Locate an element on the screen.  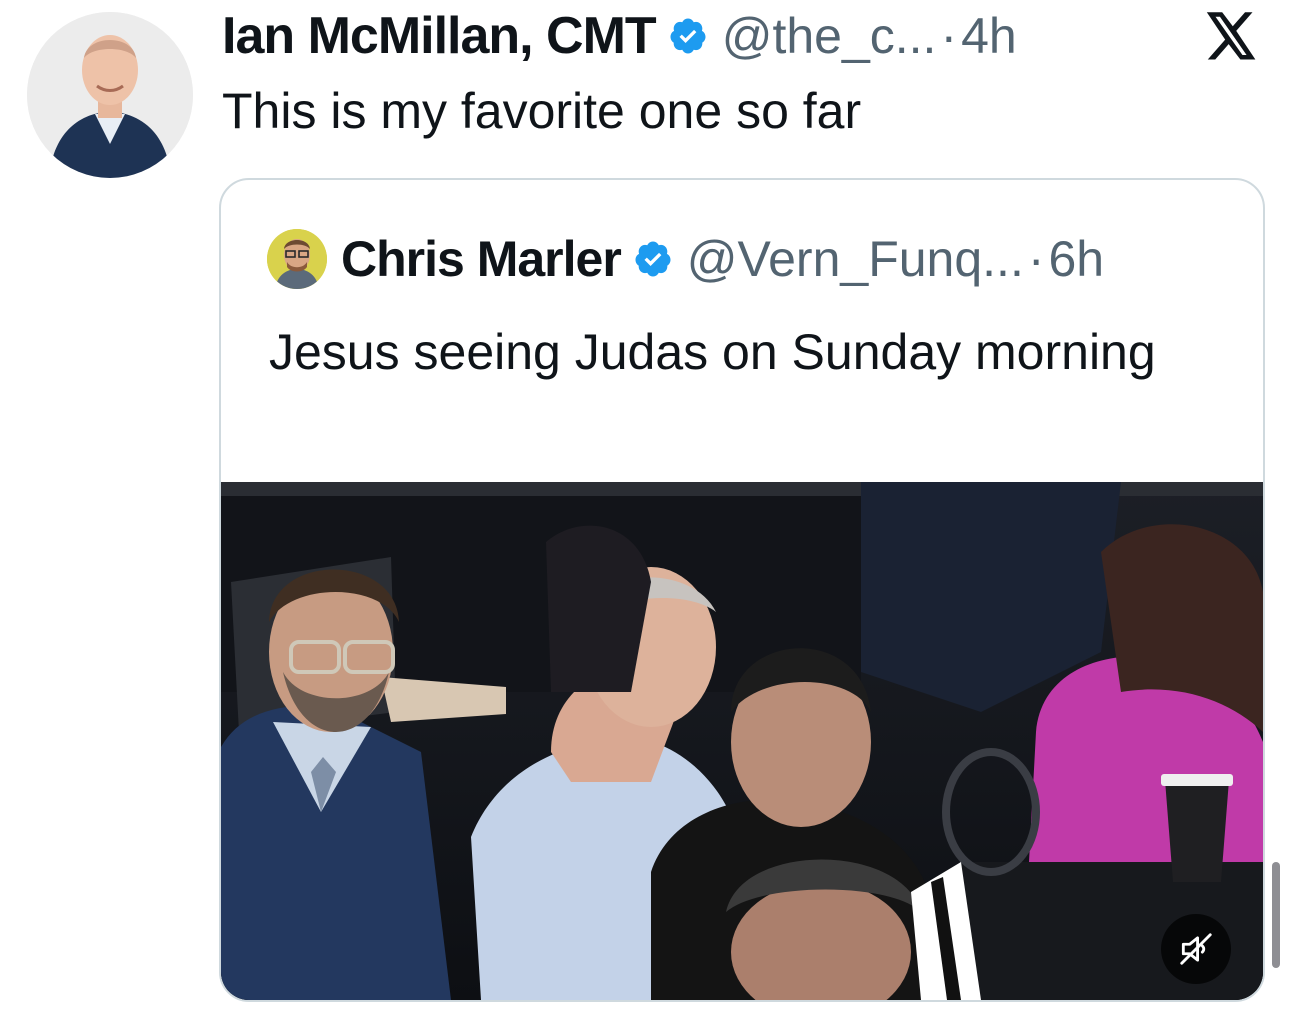
tweet-timestamp: 4h is located at coordinates (989, 36).